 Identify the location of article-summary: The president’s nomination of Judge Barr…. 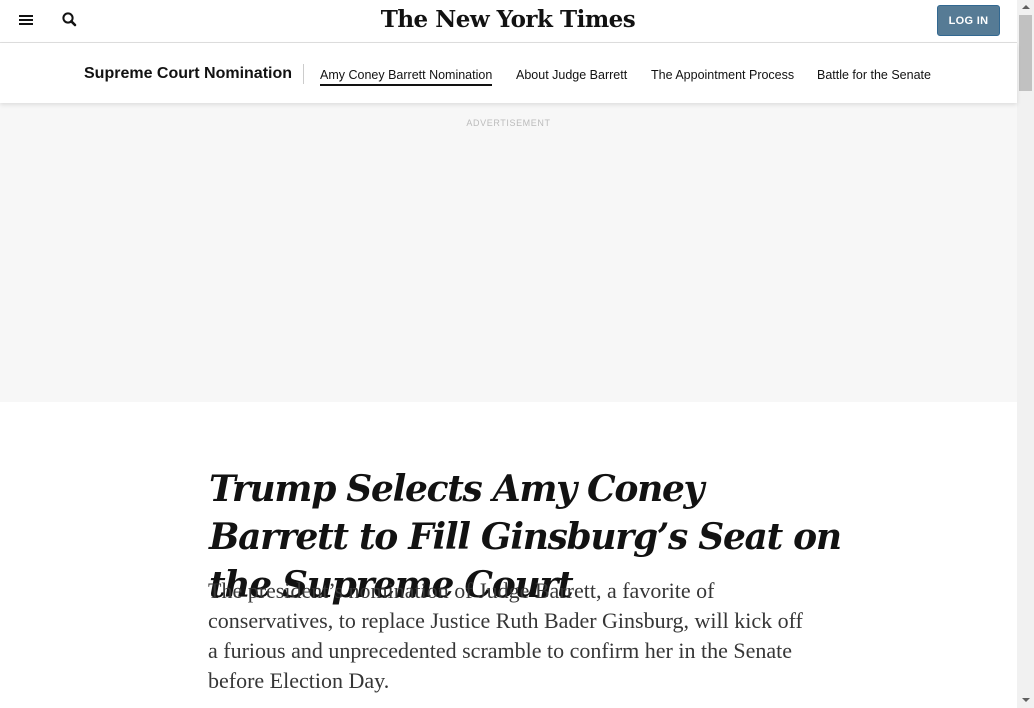
(505, 635).